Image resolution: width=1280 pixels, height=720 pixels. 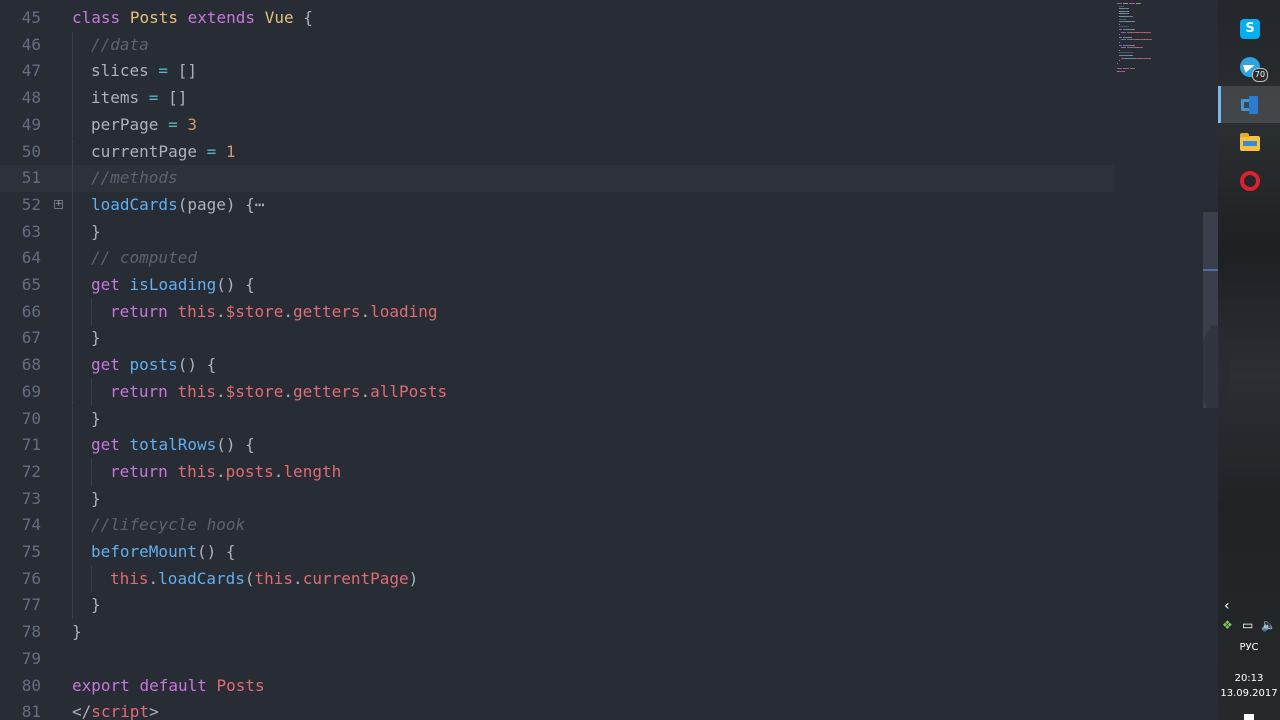 What do you see at coordinates (1210, 270) in the screenshot?
I see `scrollbar-cursor-marker` at bounding box center [1210, 270].